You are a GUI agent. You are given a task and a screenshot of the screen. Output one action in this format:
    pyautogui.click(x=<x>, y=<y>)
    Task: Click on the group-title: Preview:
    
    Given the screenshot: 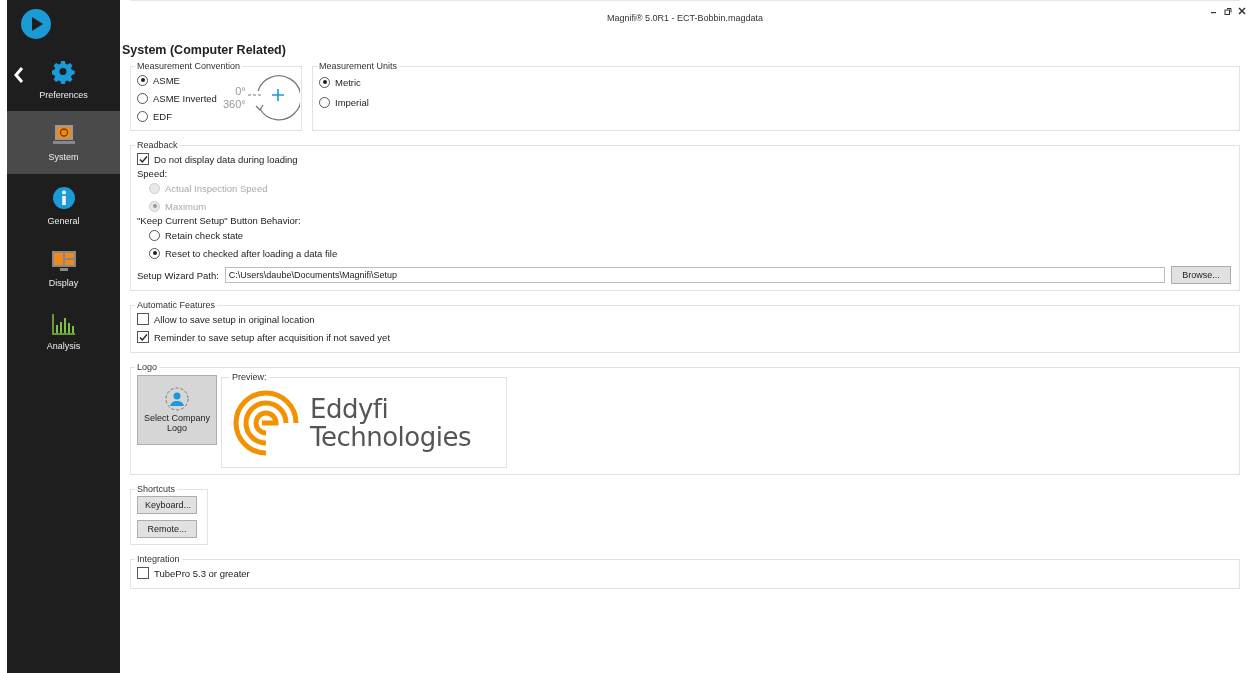 What is the action you would take?
    pyautogui.click(x=249, y=377)
    